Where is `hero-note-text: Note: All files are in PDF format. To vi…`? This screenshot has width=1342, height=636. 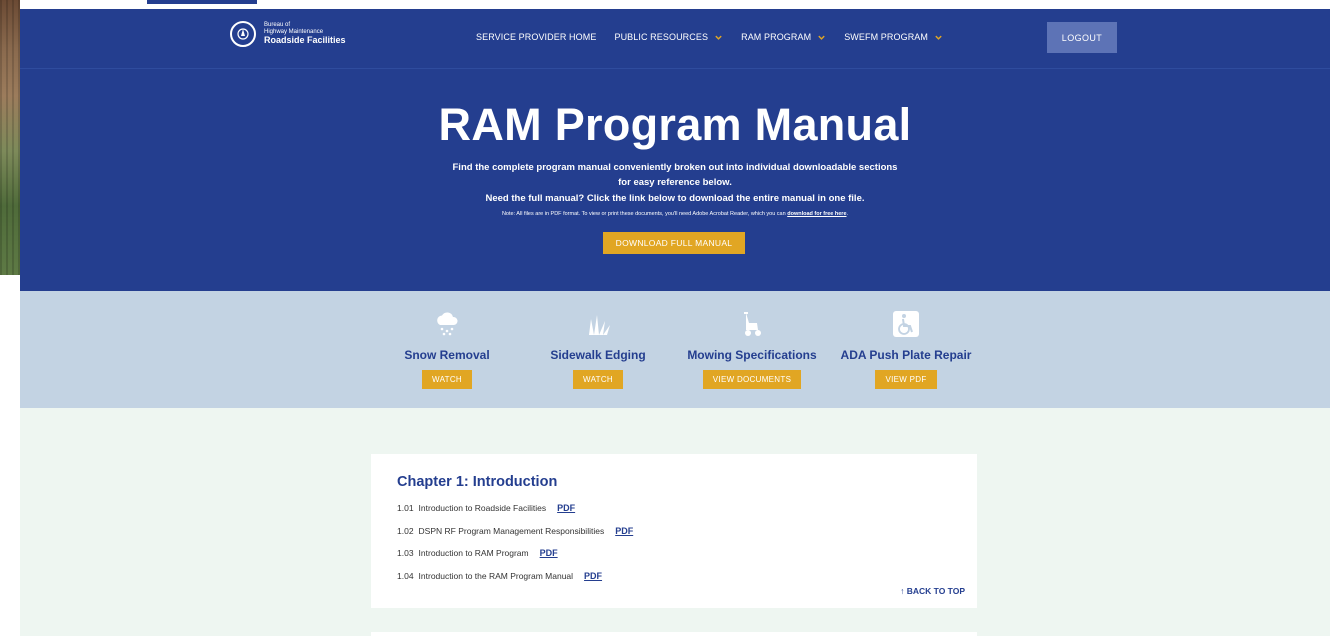 hero-note-text: Note: All files are in PDF format. To vi… is located at coordinates (643, 214).